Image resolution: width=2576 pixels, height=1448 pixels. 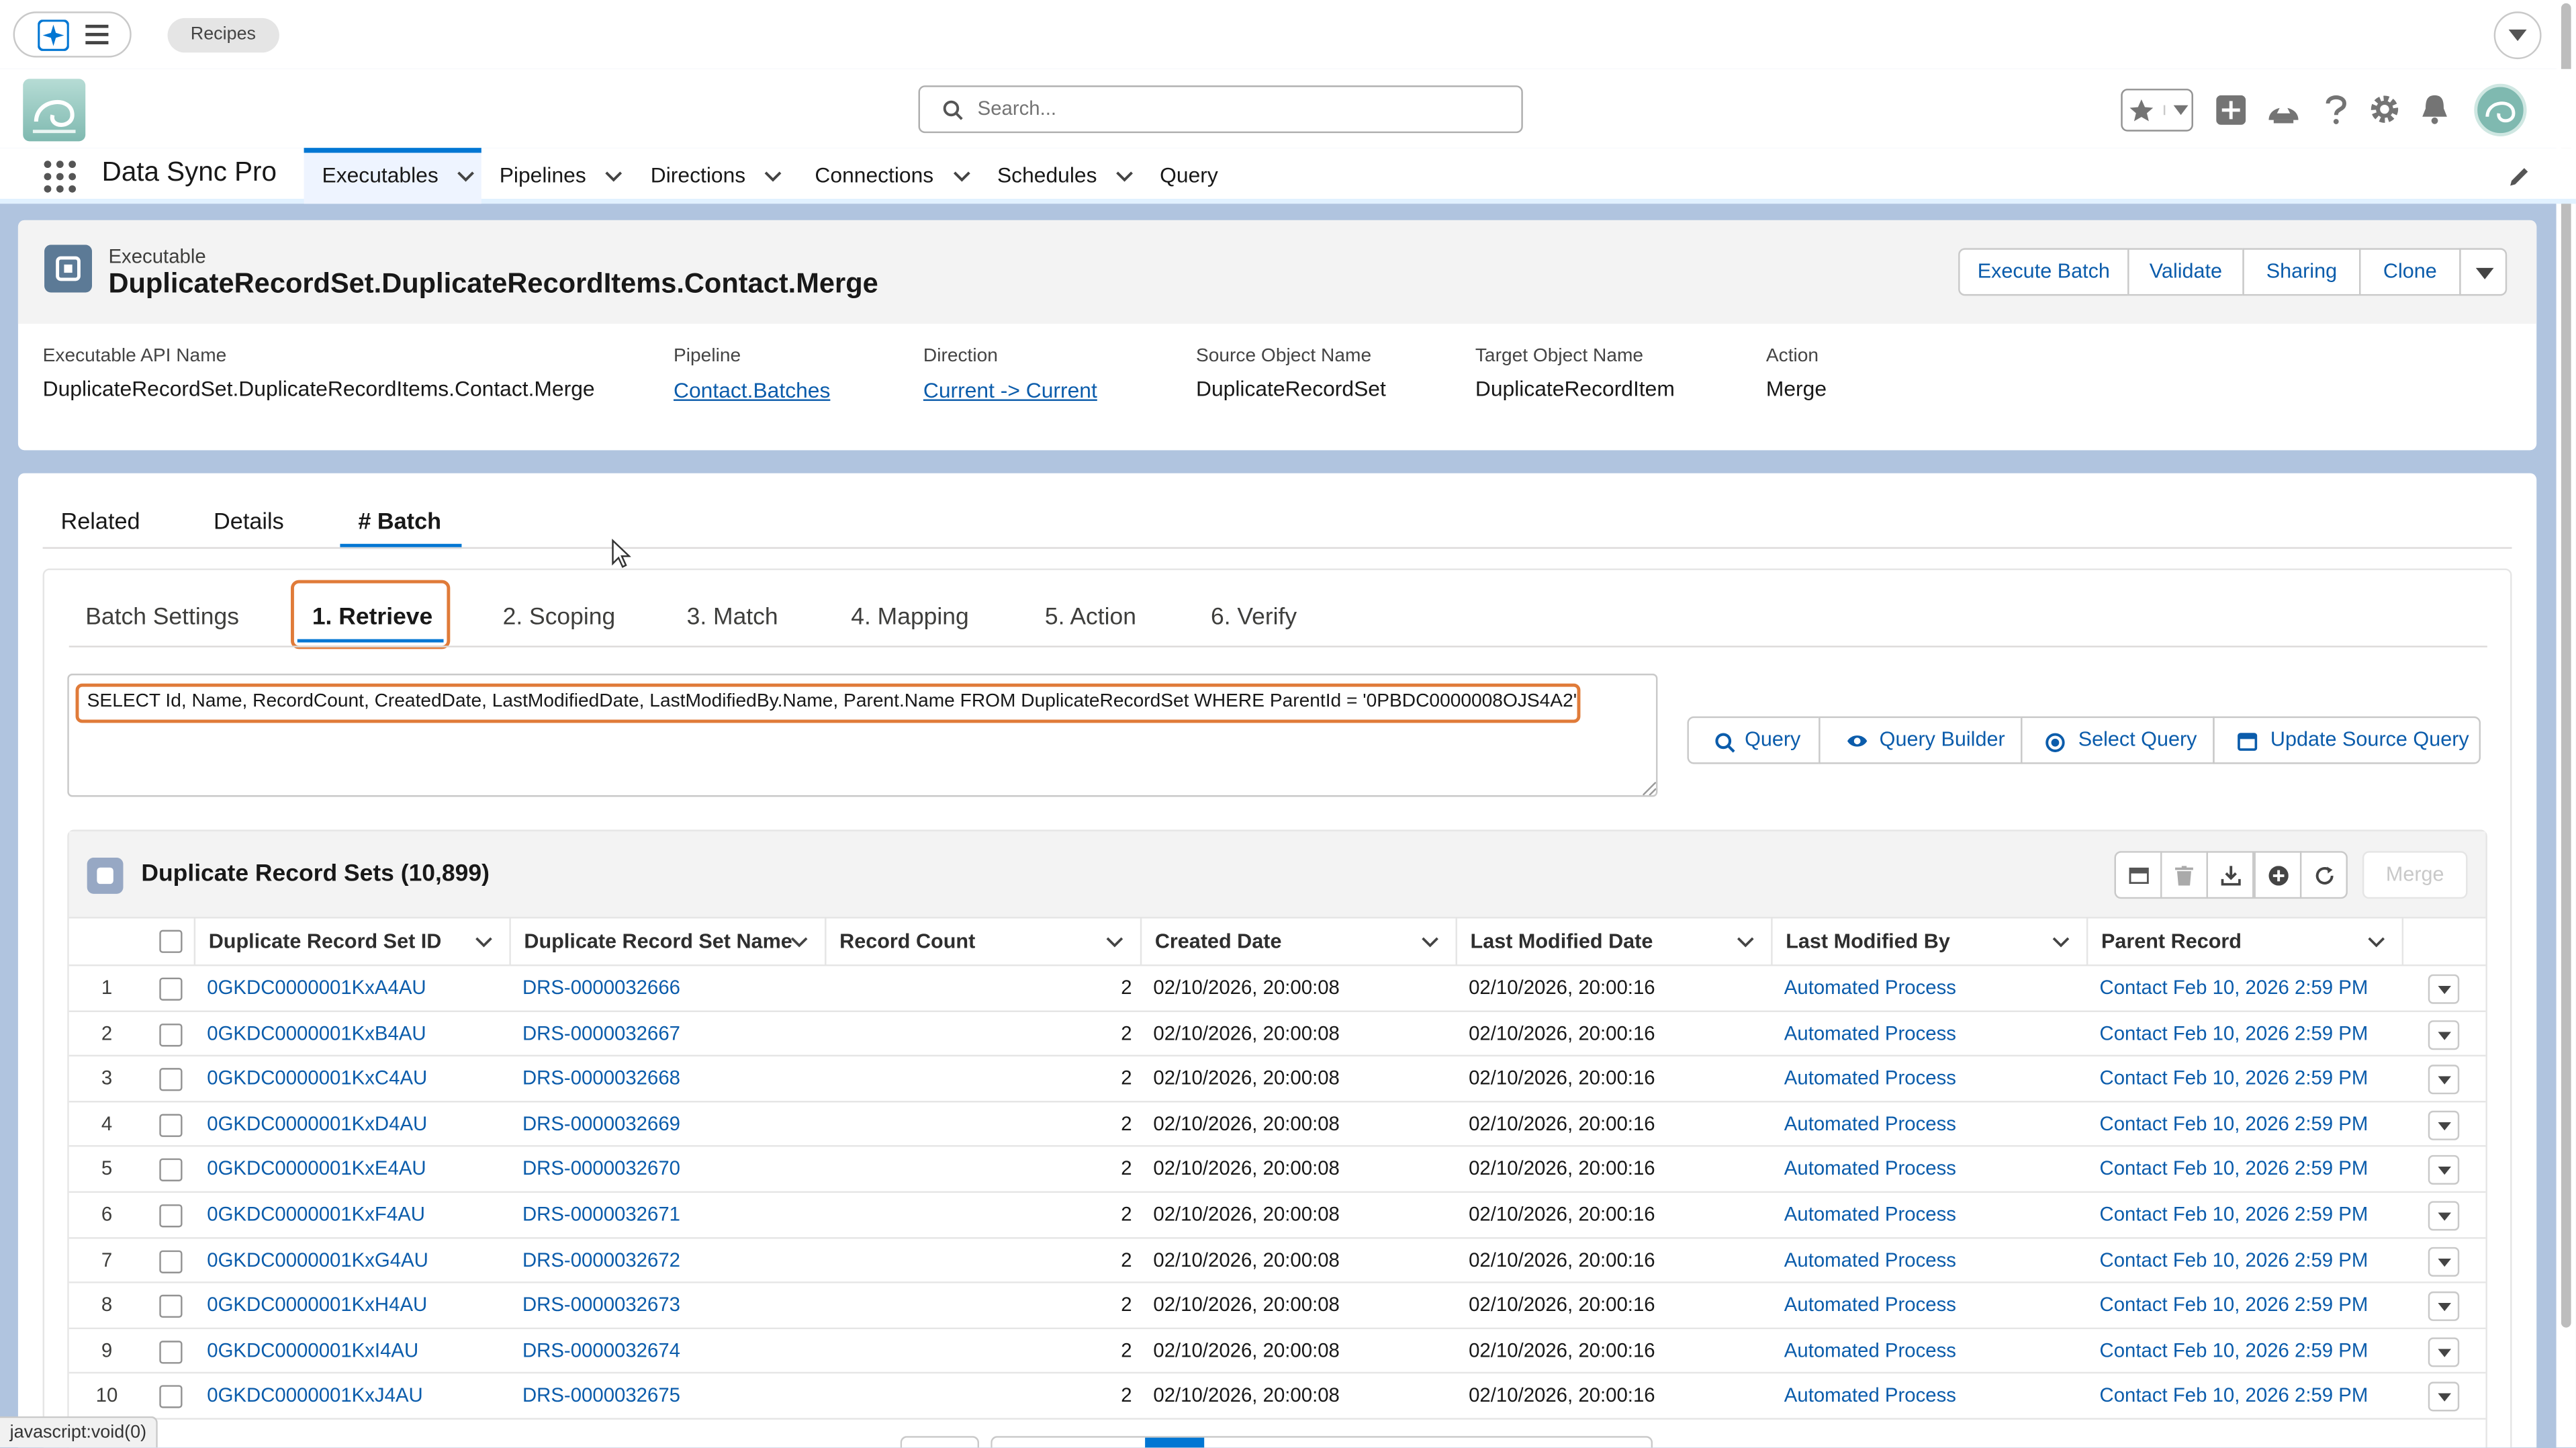 What do you see at coordinates (670, 1261) in the screenshot?
I see `record-set-name-link: DRS-0000032672` at bounding box center [670, 1261].